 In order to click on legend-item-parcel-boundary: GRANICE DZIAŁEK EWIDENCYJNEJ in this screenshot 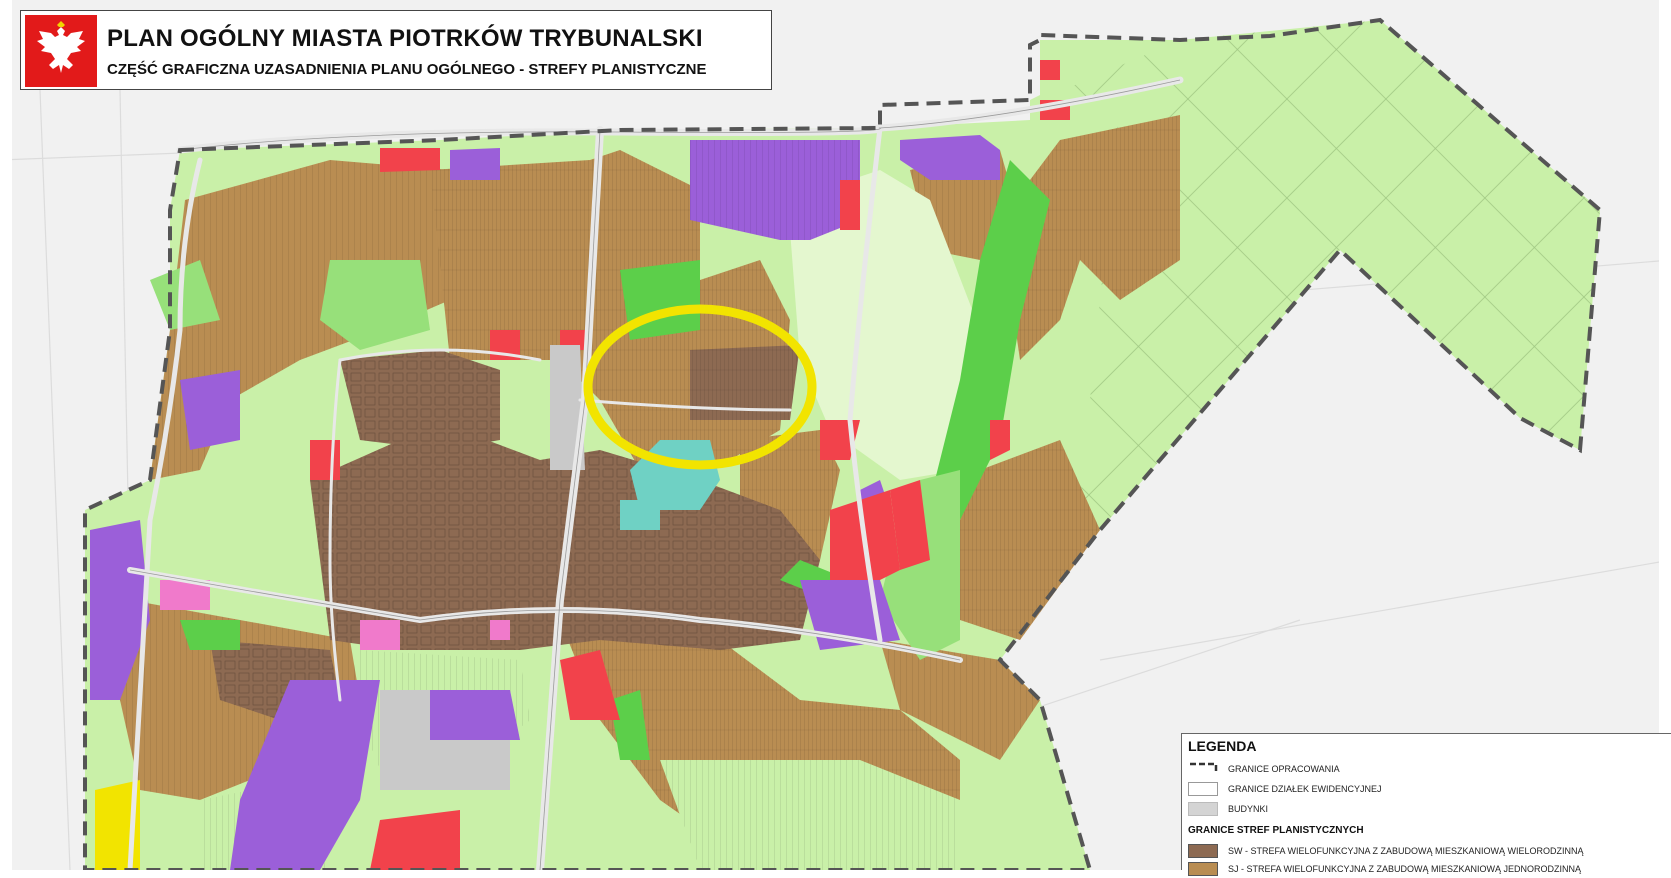, I will do `click(1285, 789)`.